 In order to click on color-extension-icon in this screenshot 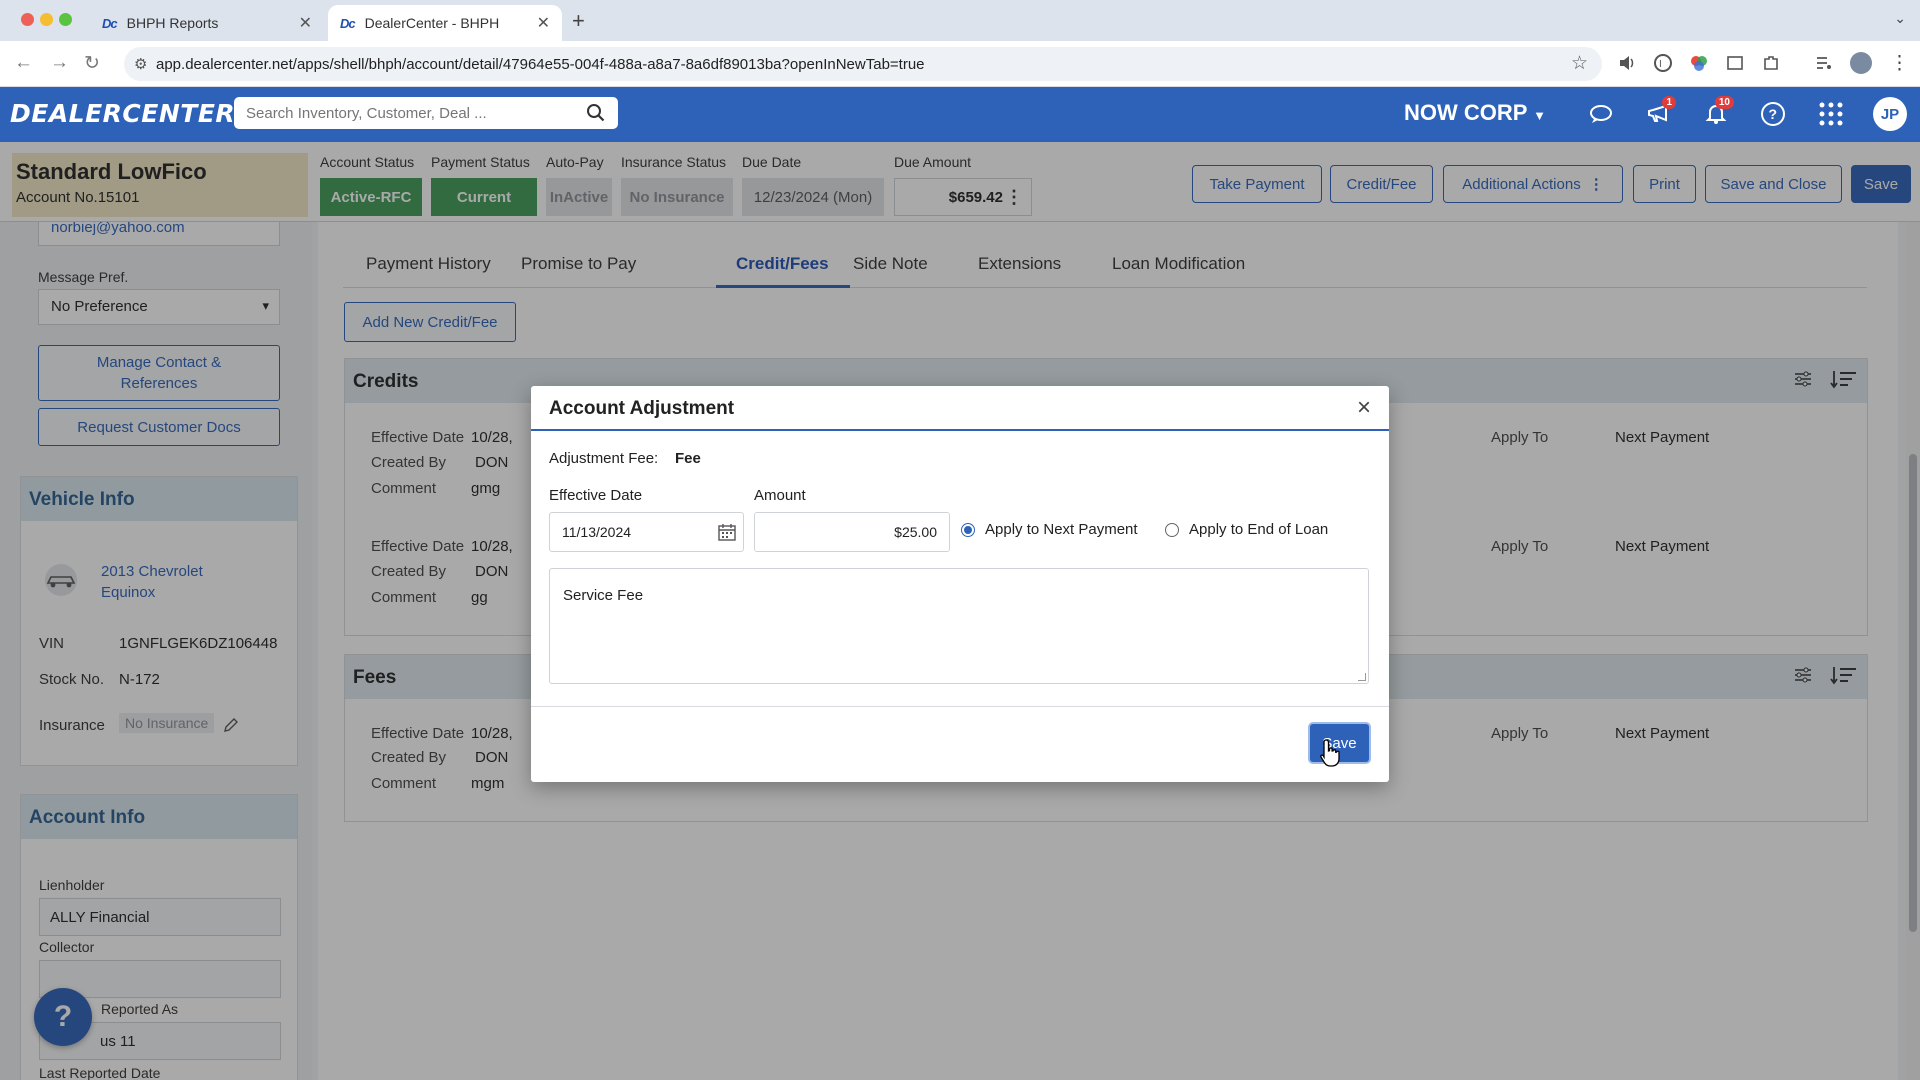, I will do `click(1699, 63)`.